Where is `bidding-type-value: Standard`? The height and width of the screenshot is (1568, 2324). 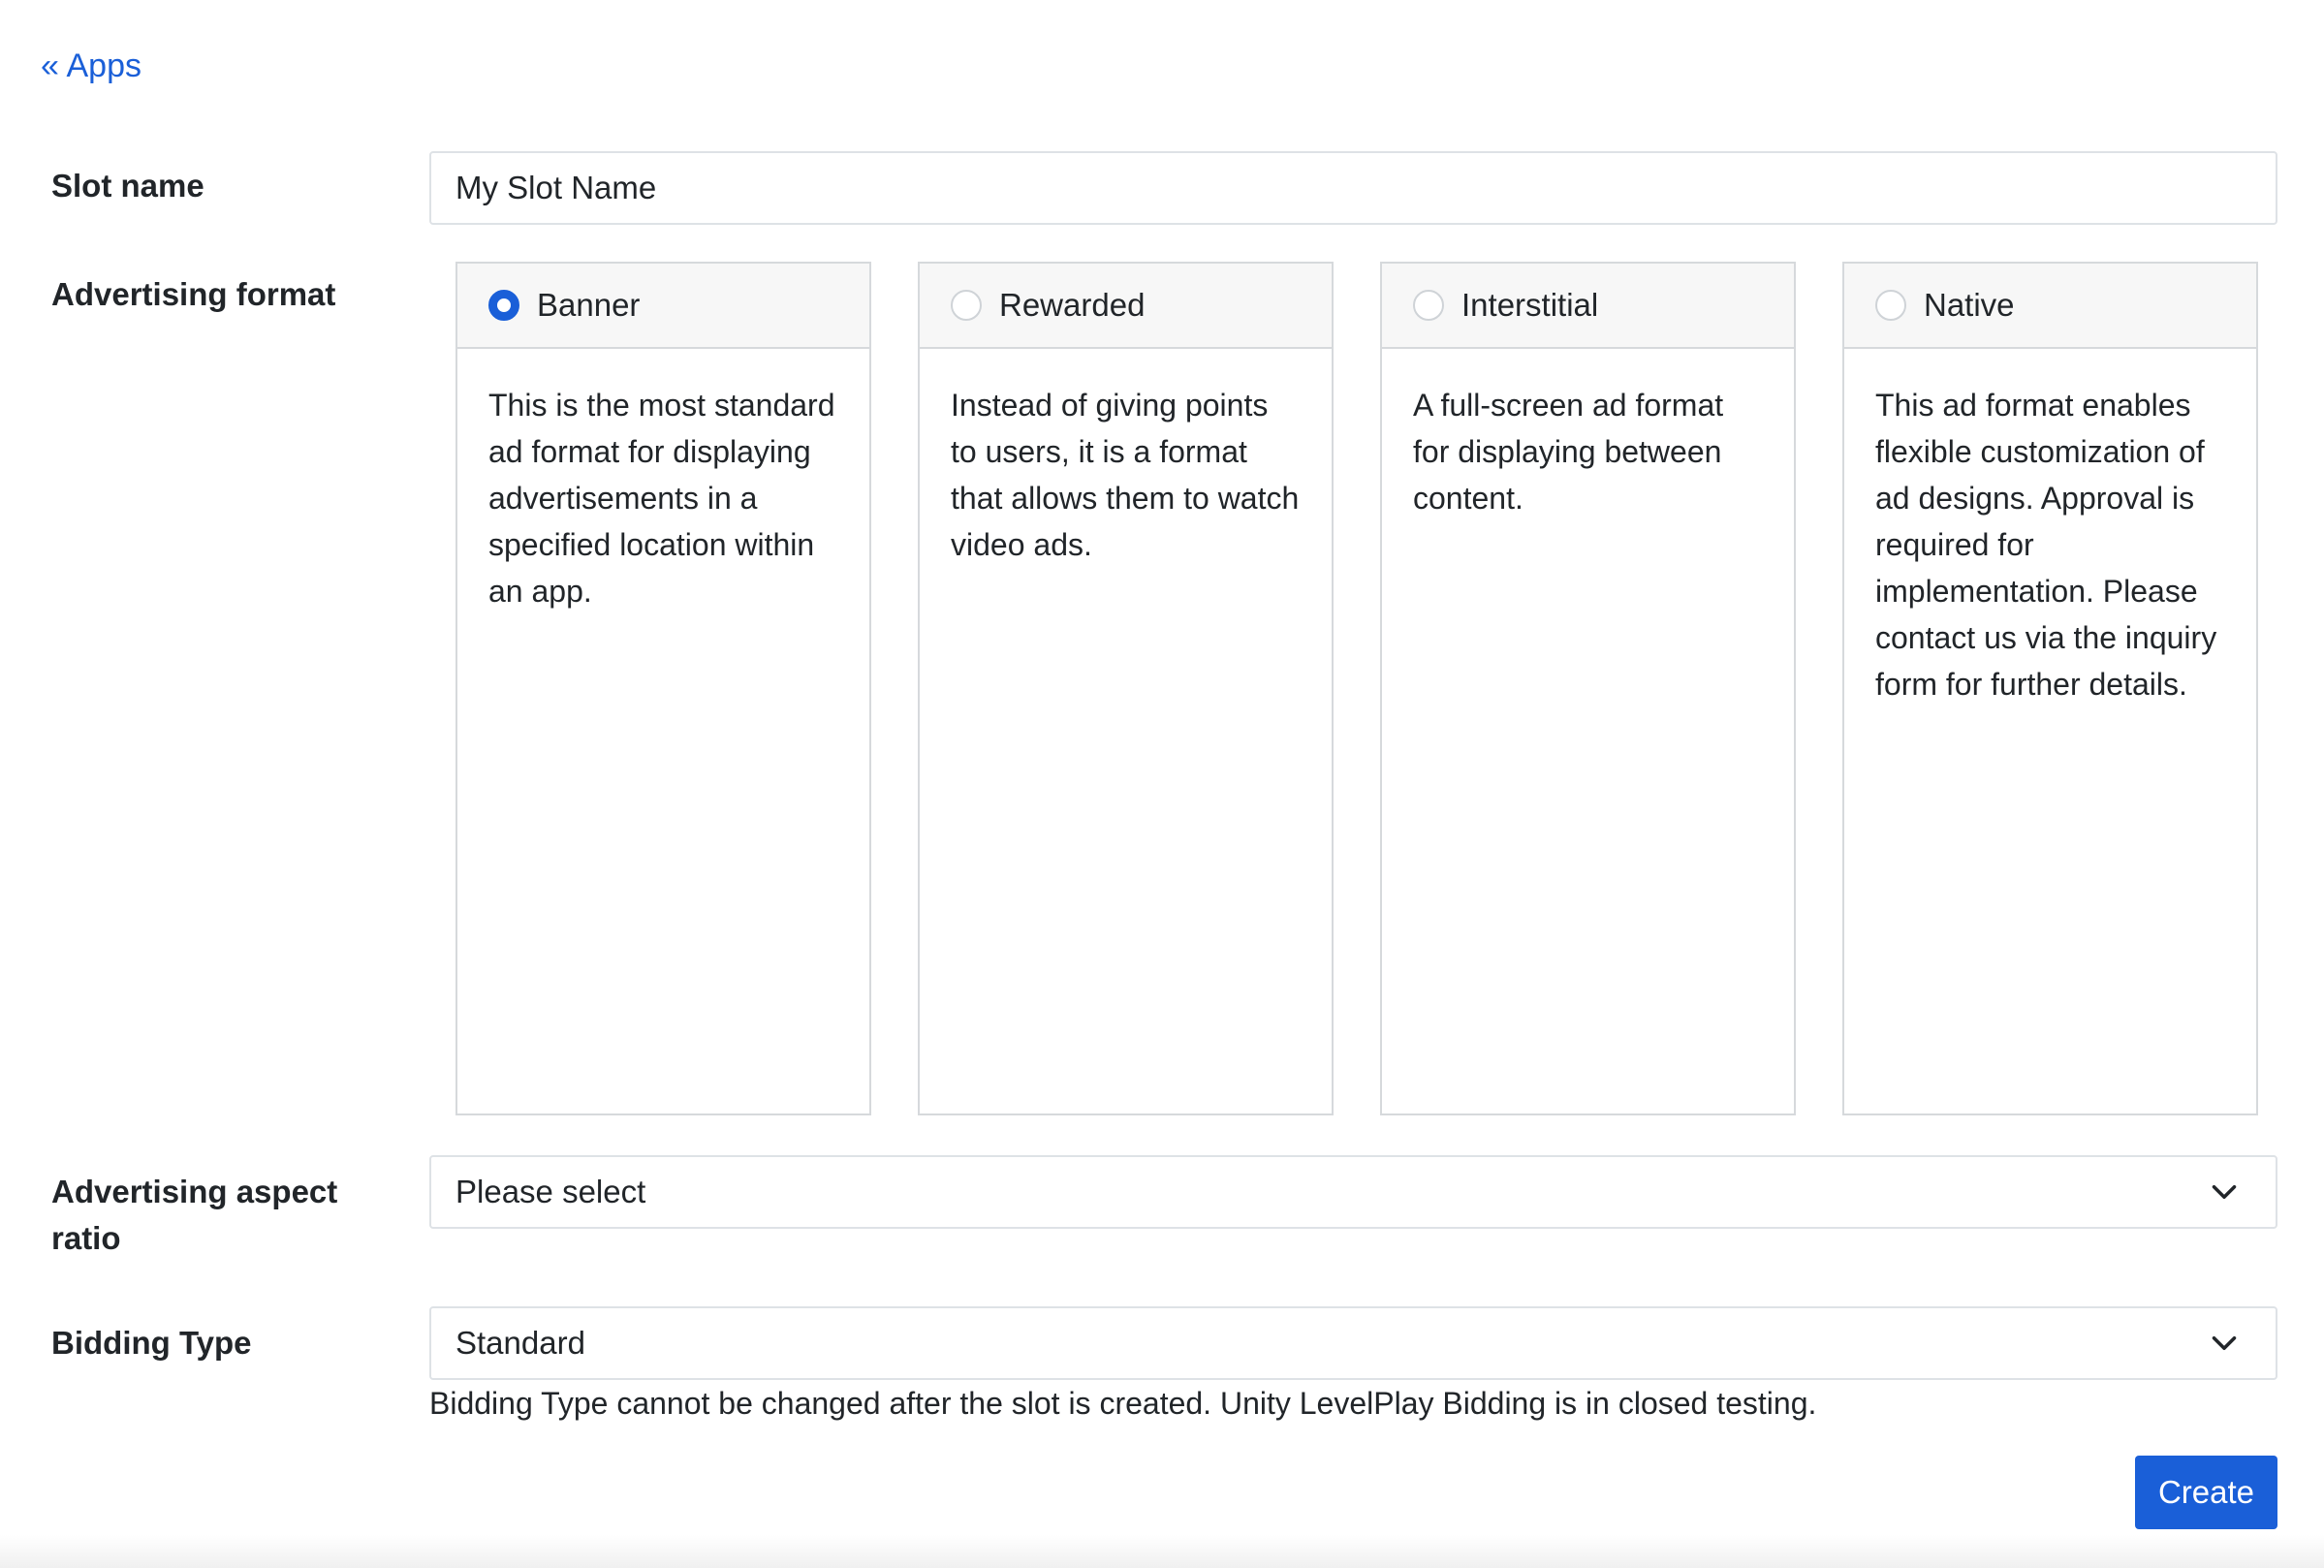 bidding-type-value: Standard is located at coordinates (520, 1343).